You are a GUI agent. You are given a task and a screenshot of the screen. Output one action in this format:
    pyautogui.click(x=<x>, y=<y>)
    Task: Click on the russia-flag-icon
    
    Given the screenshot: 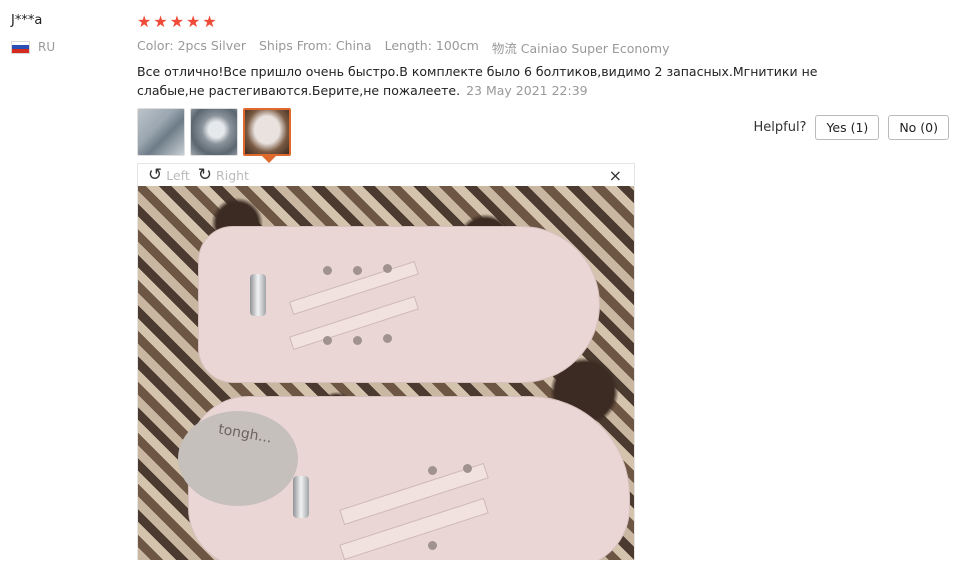 What is the action you would take?
    pyautogui.click(x=20, y=47)
    